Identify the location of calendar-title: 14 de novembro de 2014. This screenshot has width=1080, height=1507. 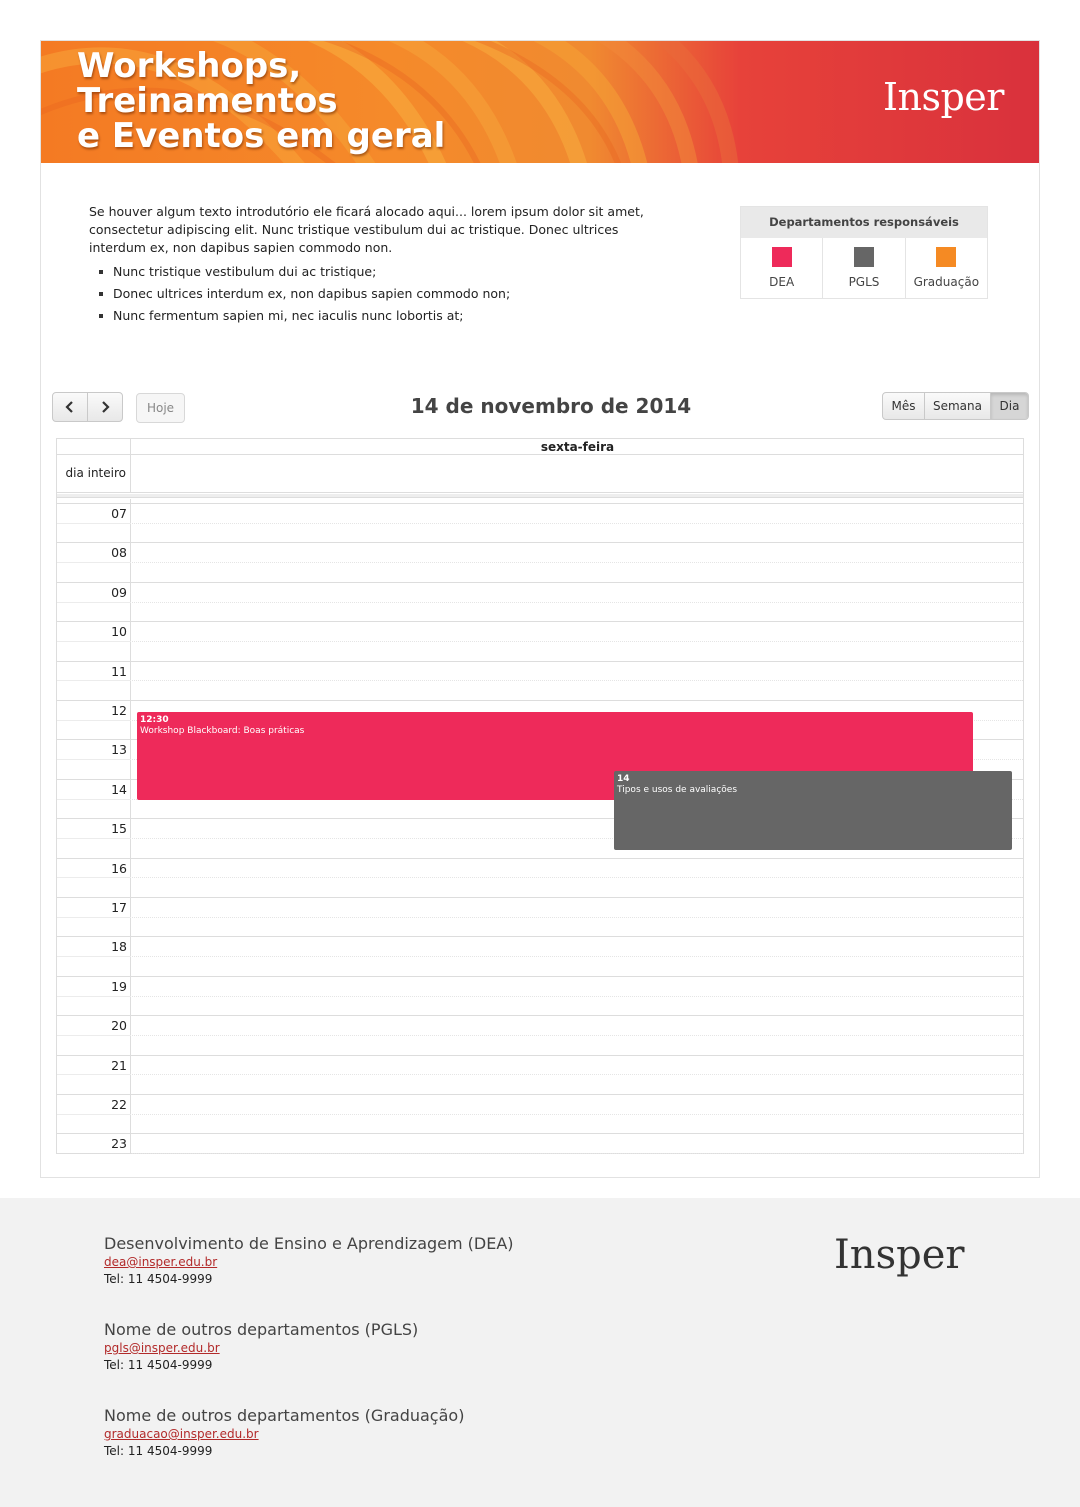
(551, 406).